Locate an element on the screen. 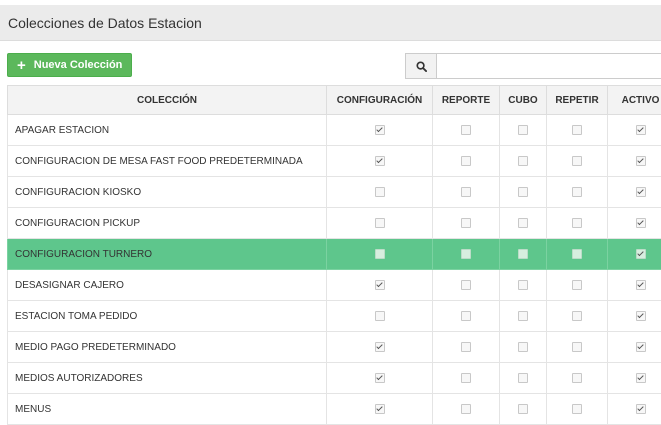  search-button is located at coordinates (421, 66).